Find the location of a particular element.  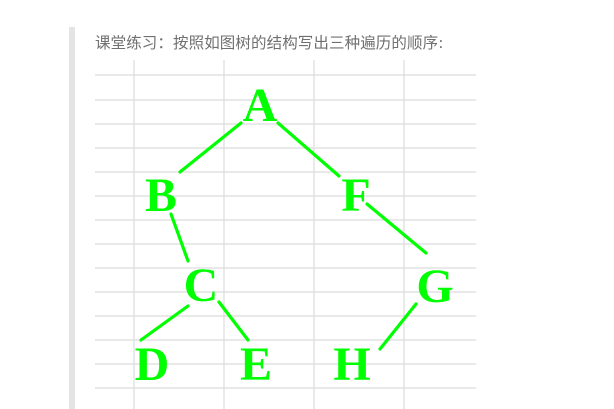

edge-c-e is located at coordinates (233, 321).